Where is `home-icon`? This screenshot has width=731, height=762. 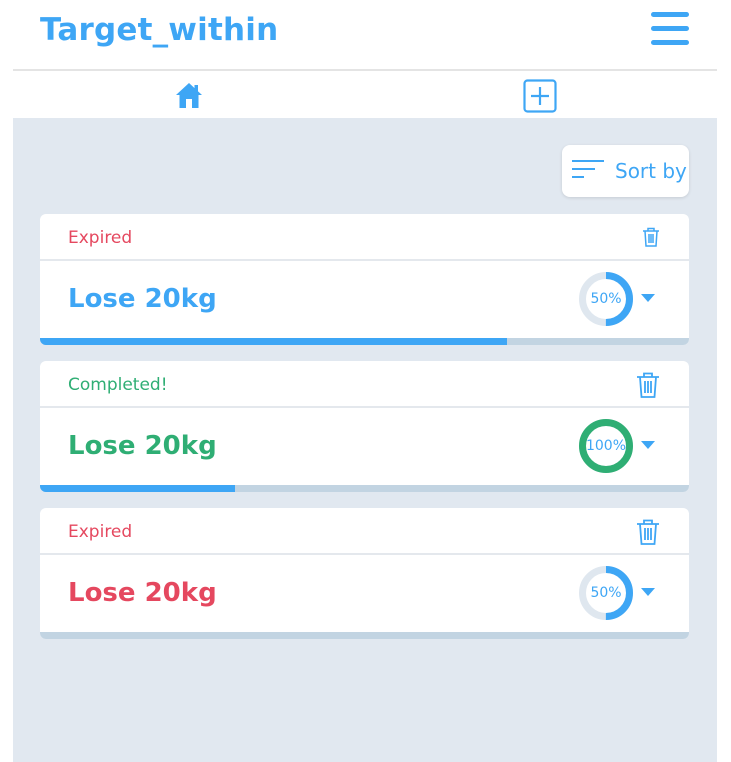
home-icon is located at coordinates (189, 95).